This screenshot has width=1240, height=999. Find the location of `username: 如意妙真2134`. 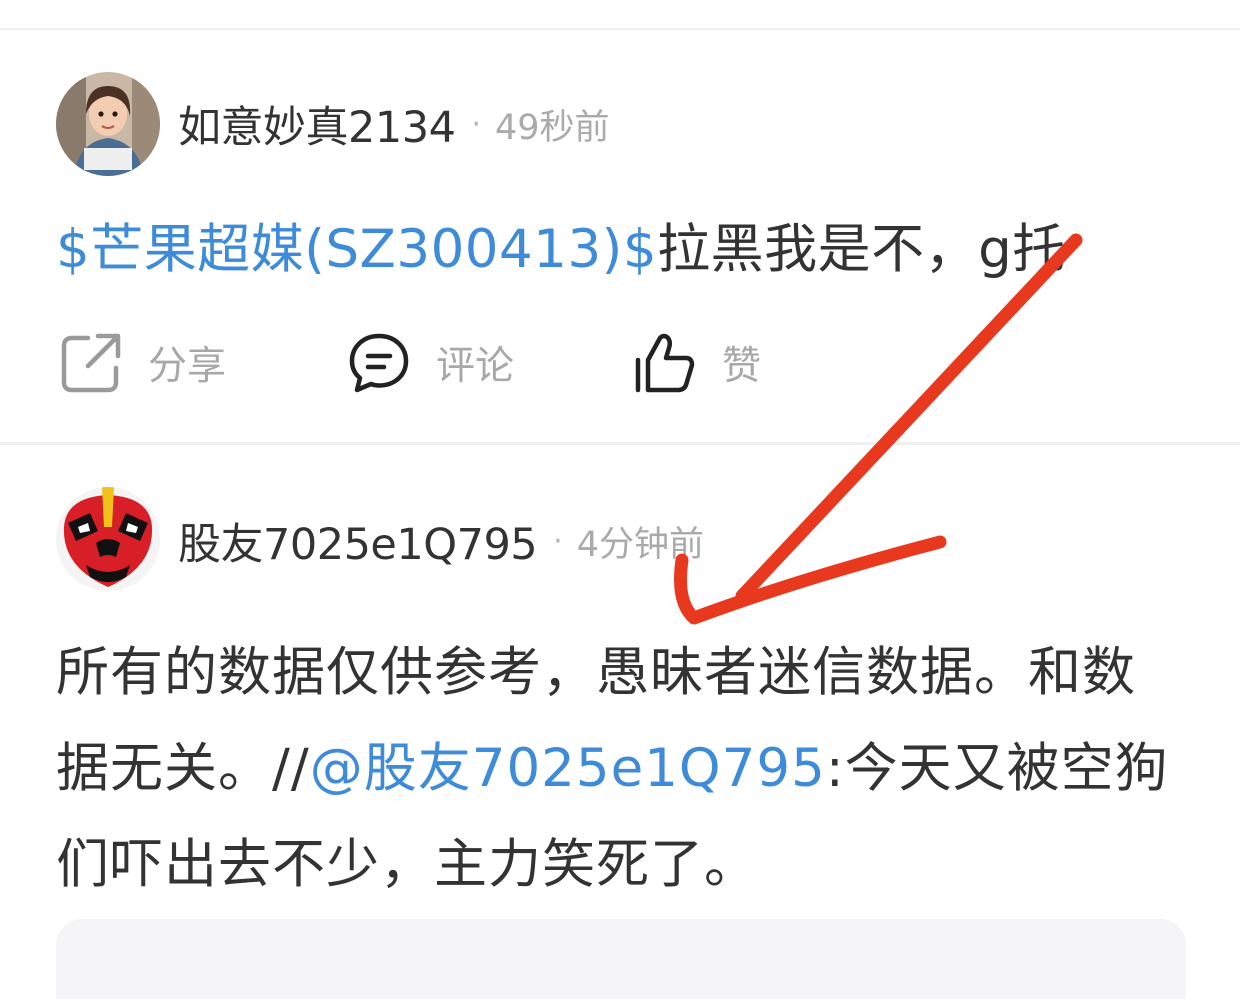

username: 如意妙真2134 is located at coordinates (317, 124).